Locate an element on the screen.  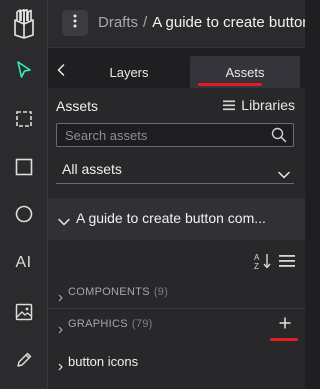
assets-title: Assets is located at coordinates (77, 106).